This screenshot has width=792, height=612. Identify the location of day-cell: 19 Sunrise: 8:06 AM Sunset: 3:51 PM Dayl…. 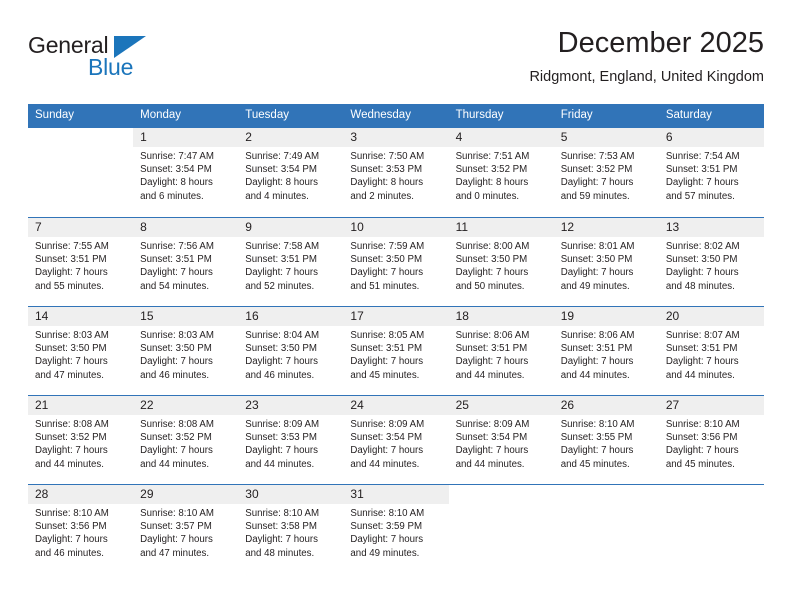
(606, 351).